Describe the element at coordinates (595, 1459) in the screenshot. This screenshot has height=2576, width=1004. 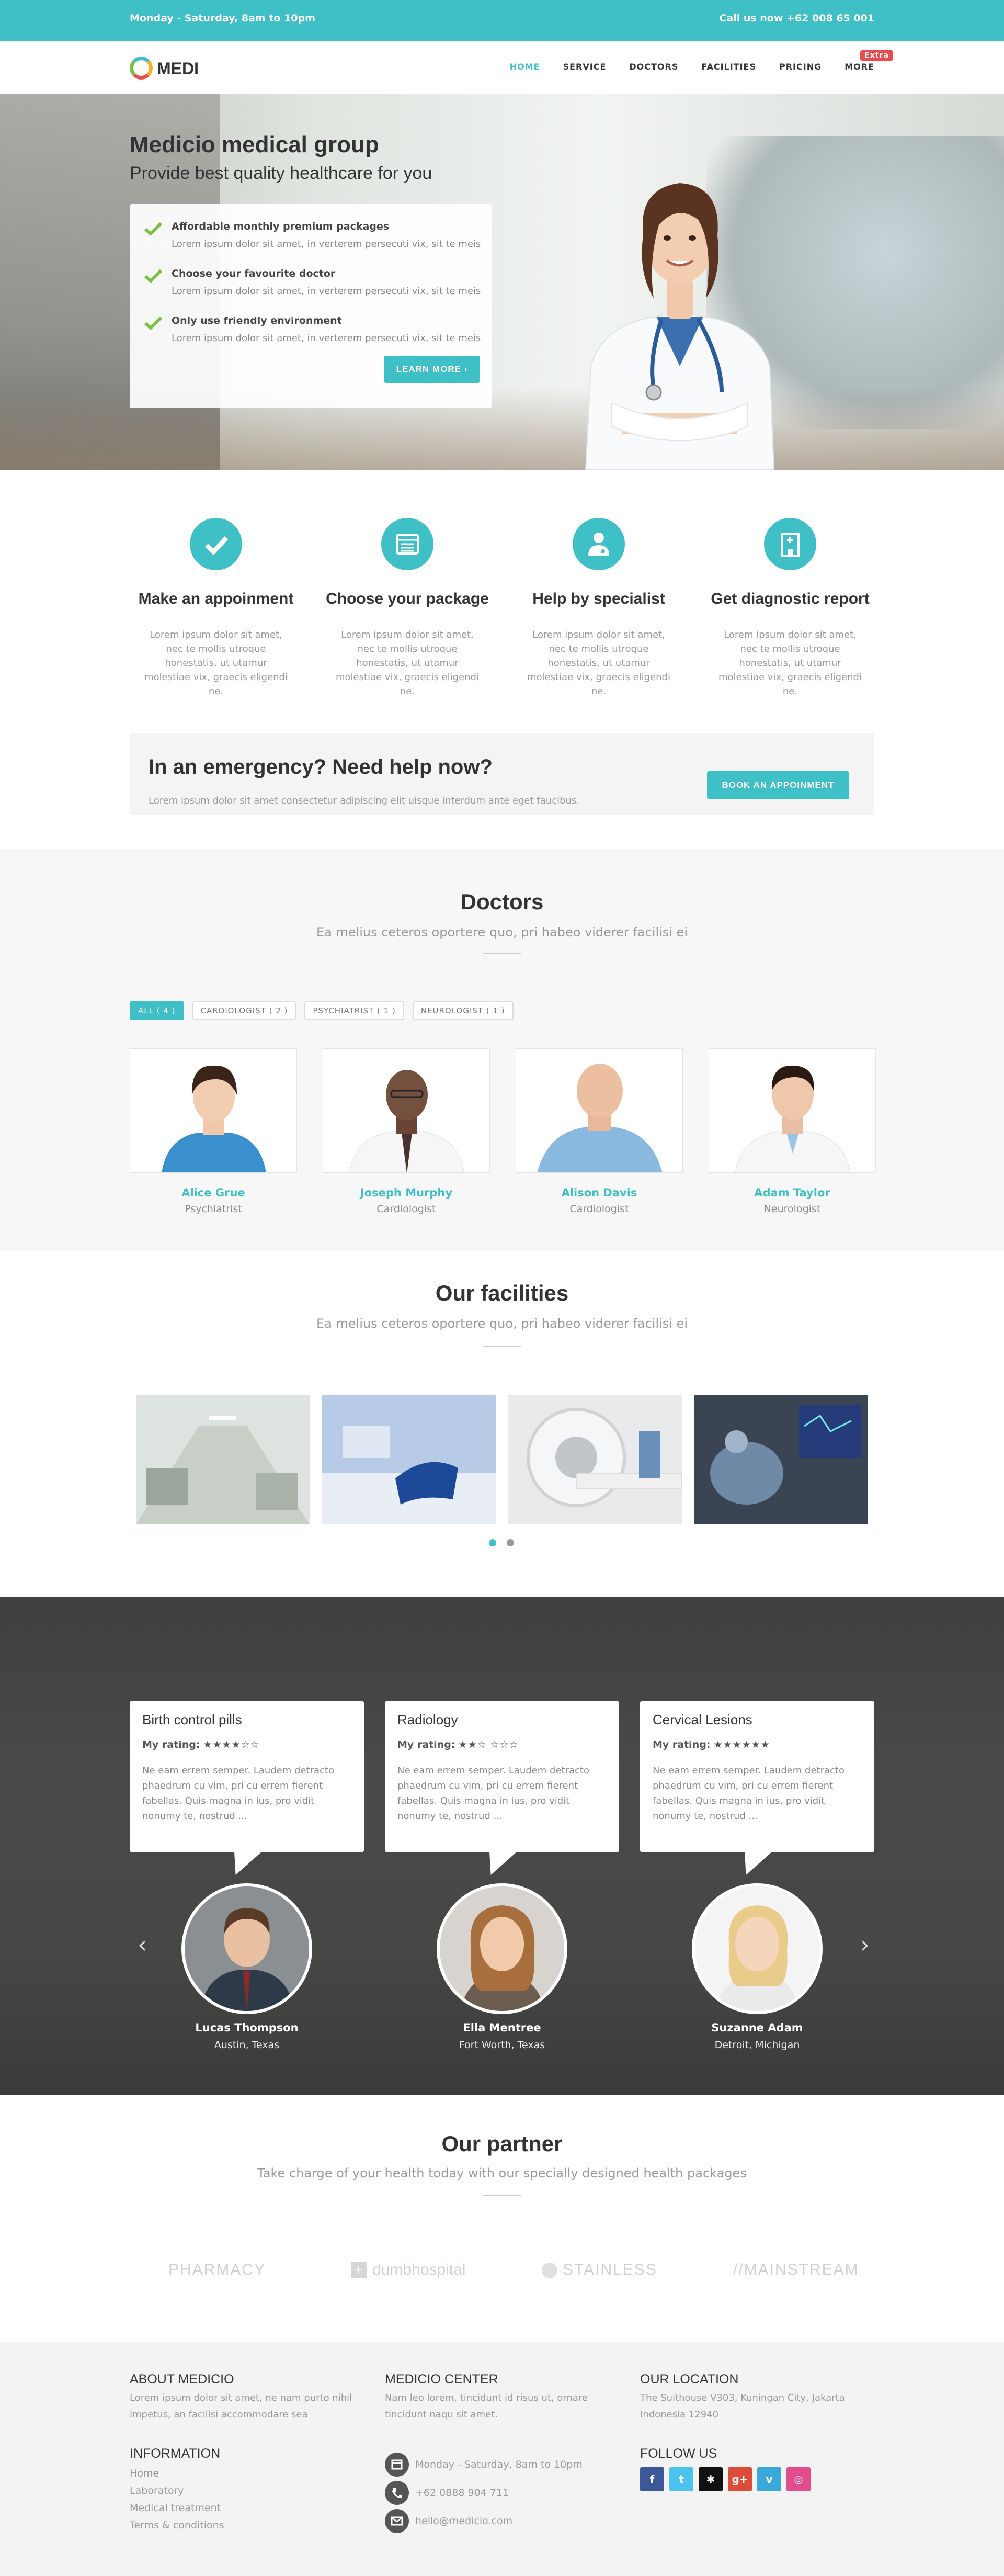
I see `facility-image-mri` at that location.